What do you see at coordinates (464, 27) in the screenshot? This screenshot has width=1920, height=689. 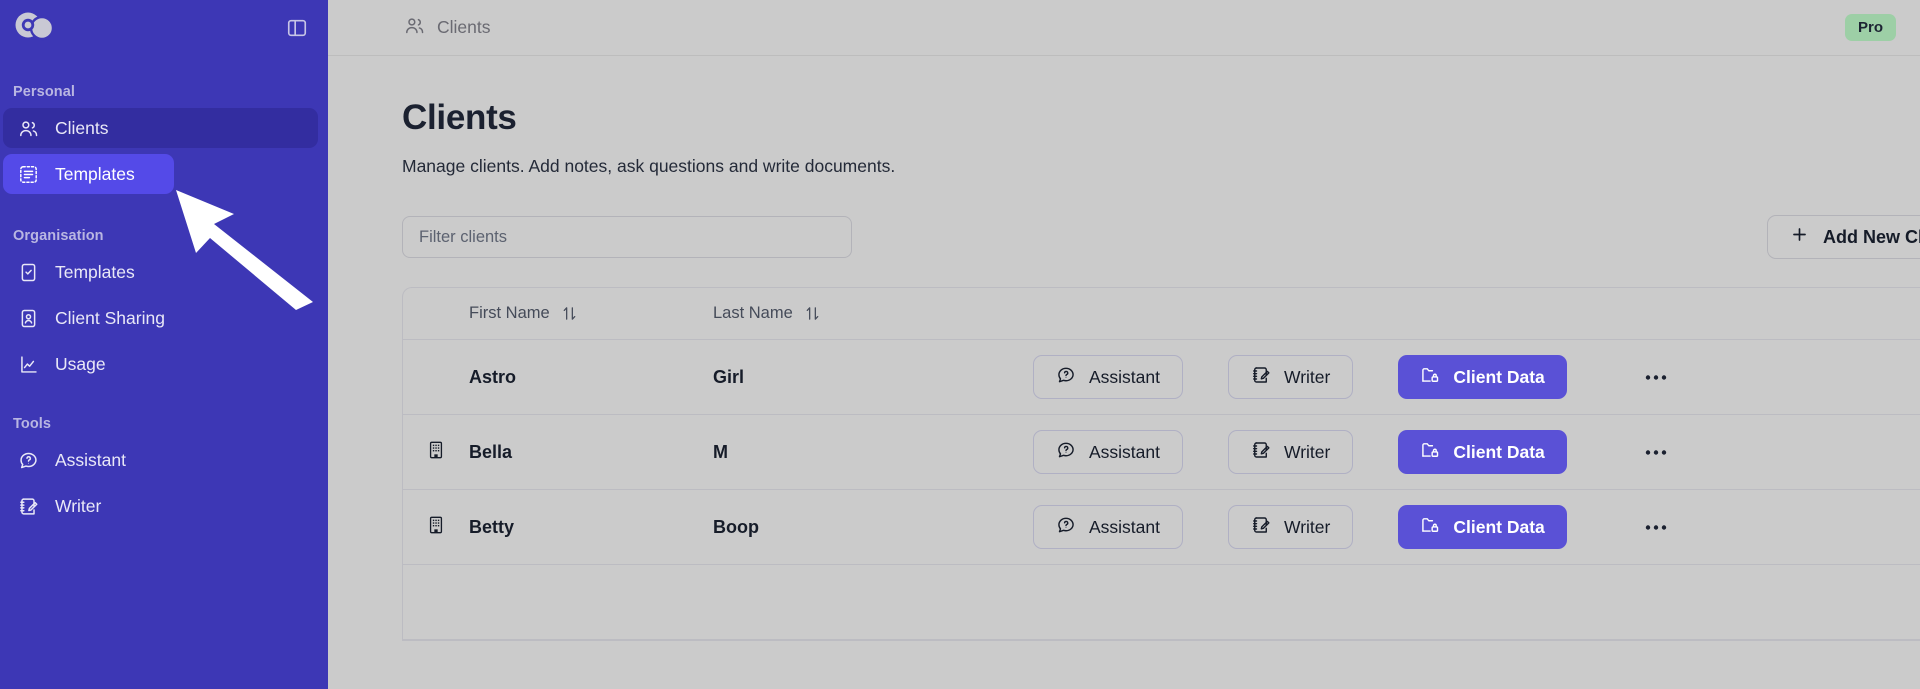 I see `breadcrumb-label: Clients` at bounding box center [464, 27].